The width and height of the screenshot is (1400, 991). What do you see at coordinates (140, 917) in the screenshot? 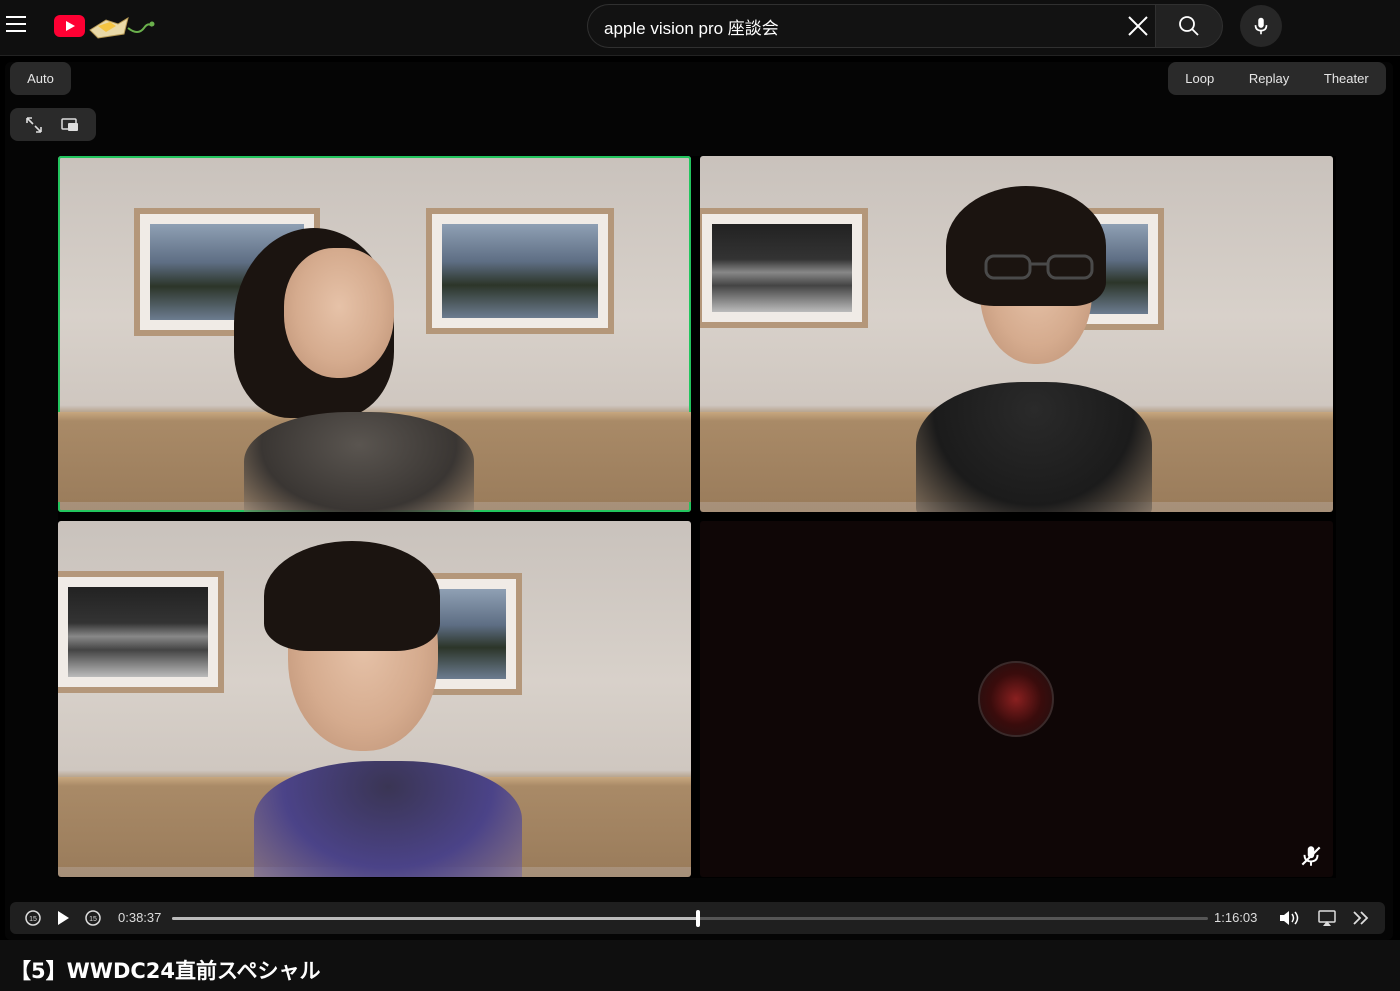
I see `current-time: 0:38:37` at bounding box center [140, 917].